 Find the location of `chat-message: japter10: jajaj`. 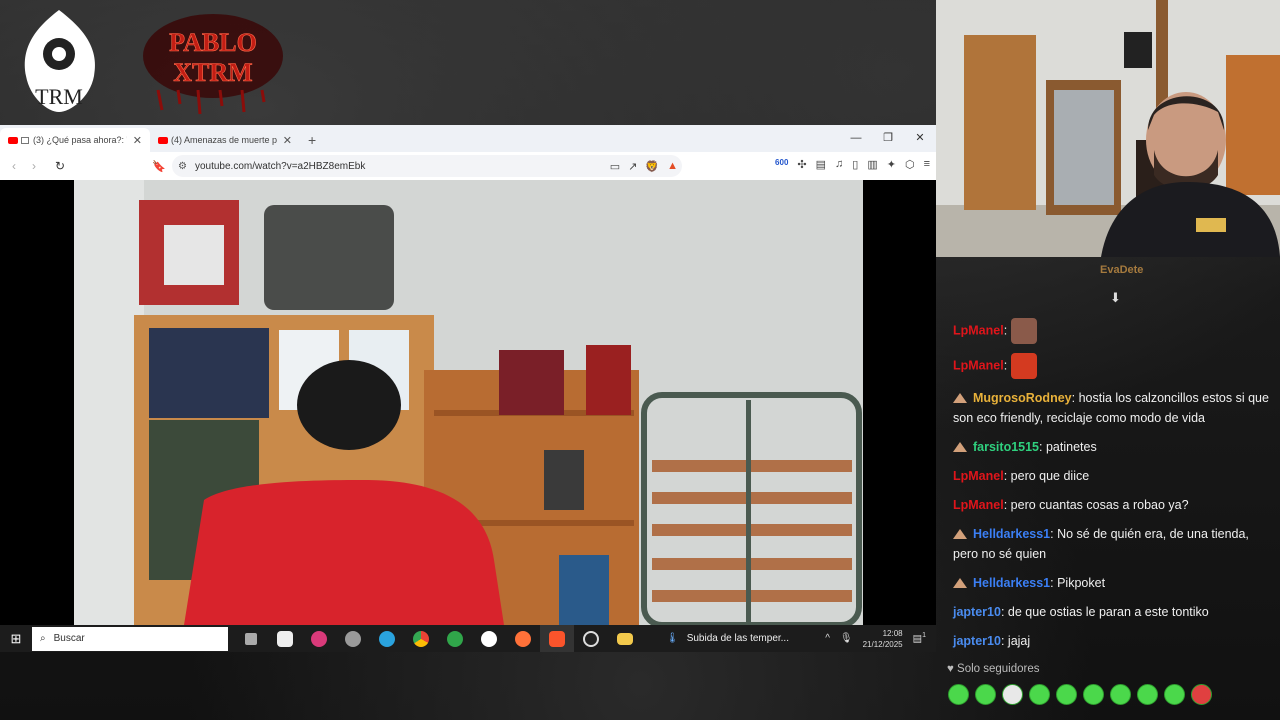

chat-message: japter10: jajaj is located at coordinates (992, 641).